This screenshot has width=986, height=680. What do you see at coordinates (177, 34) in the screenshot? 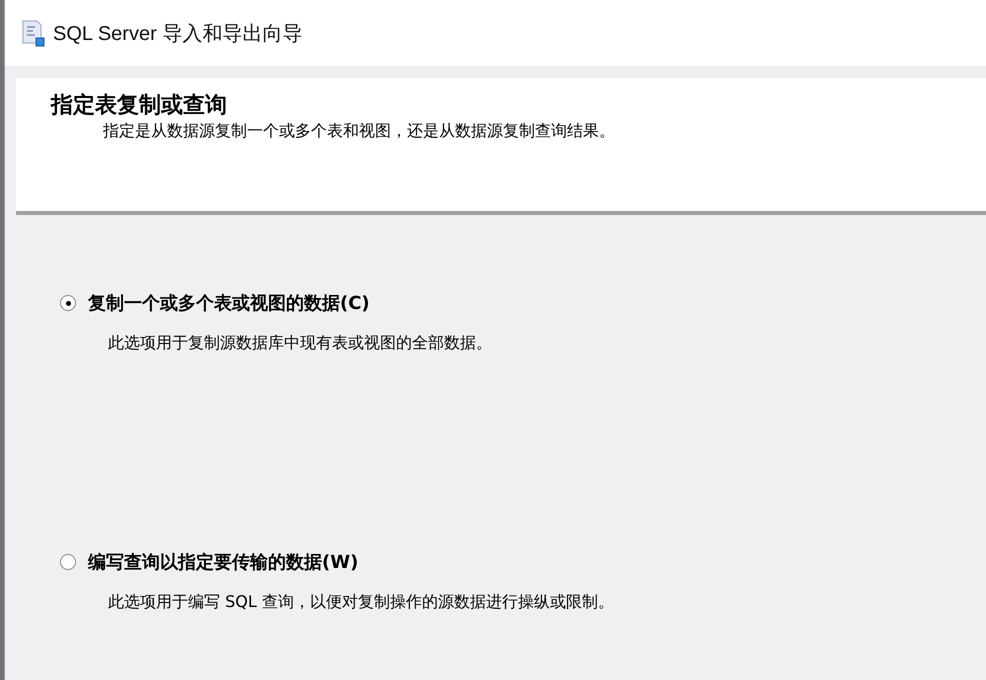
I see `window-title: SQL Server 导入和导出向导` at bounding box center [177, 34].